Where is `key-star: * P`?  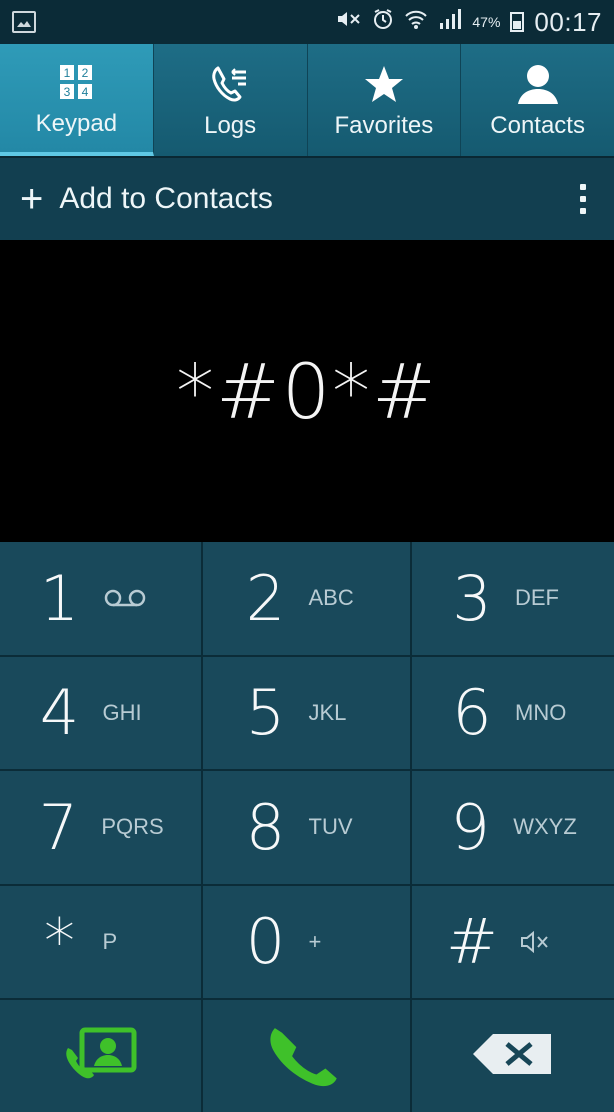 key-star: * P is located at coordinates (101, 942).